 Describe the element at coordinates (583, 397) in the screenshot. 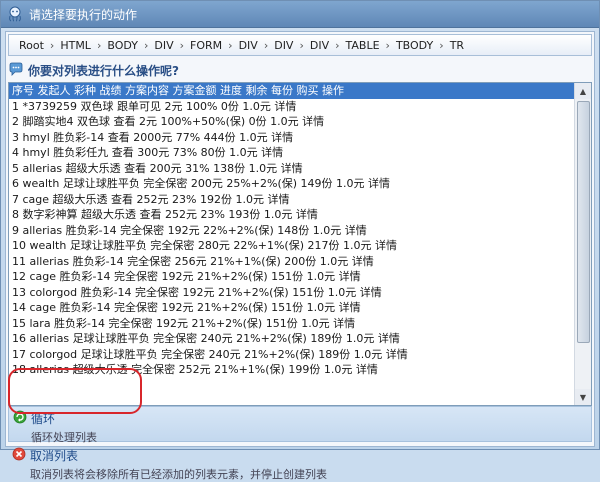

I see `scroll-down-icon: ▼` at that location.